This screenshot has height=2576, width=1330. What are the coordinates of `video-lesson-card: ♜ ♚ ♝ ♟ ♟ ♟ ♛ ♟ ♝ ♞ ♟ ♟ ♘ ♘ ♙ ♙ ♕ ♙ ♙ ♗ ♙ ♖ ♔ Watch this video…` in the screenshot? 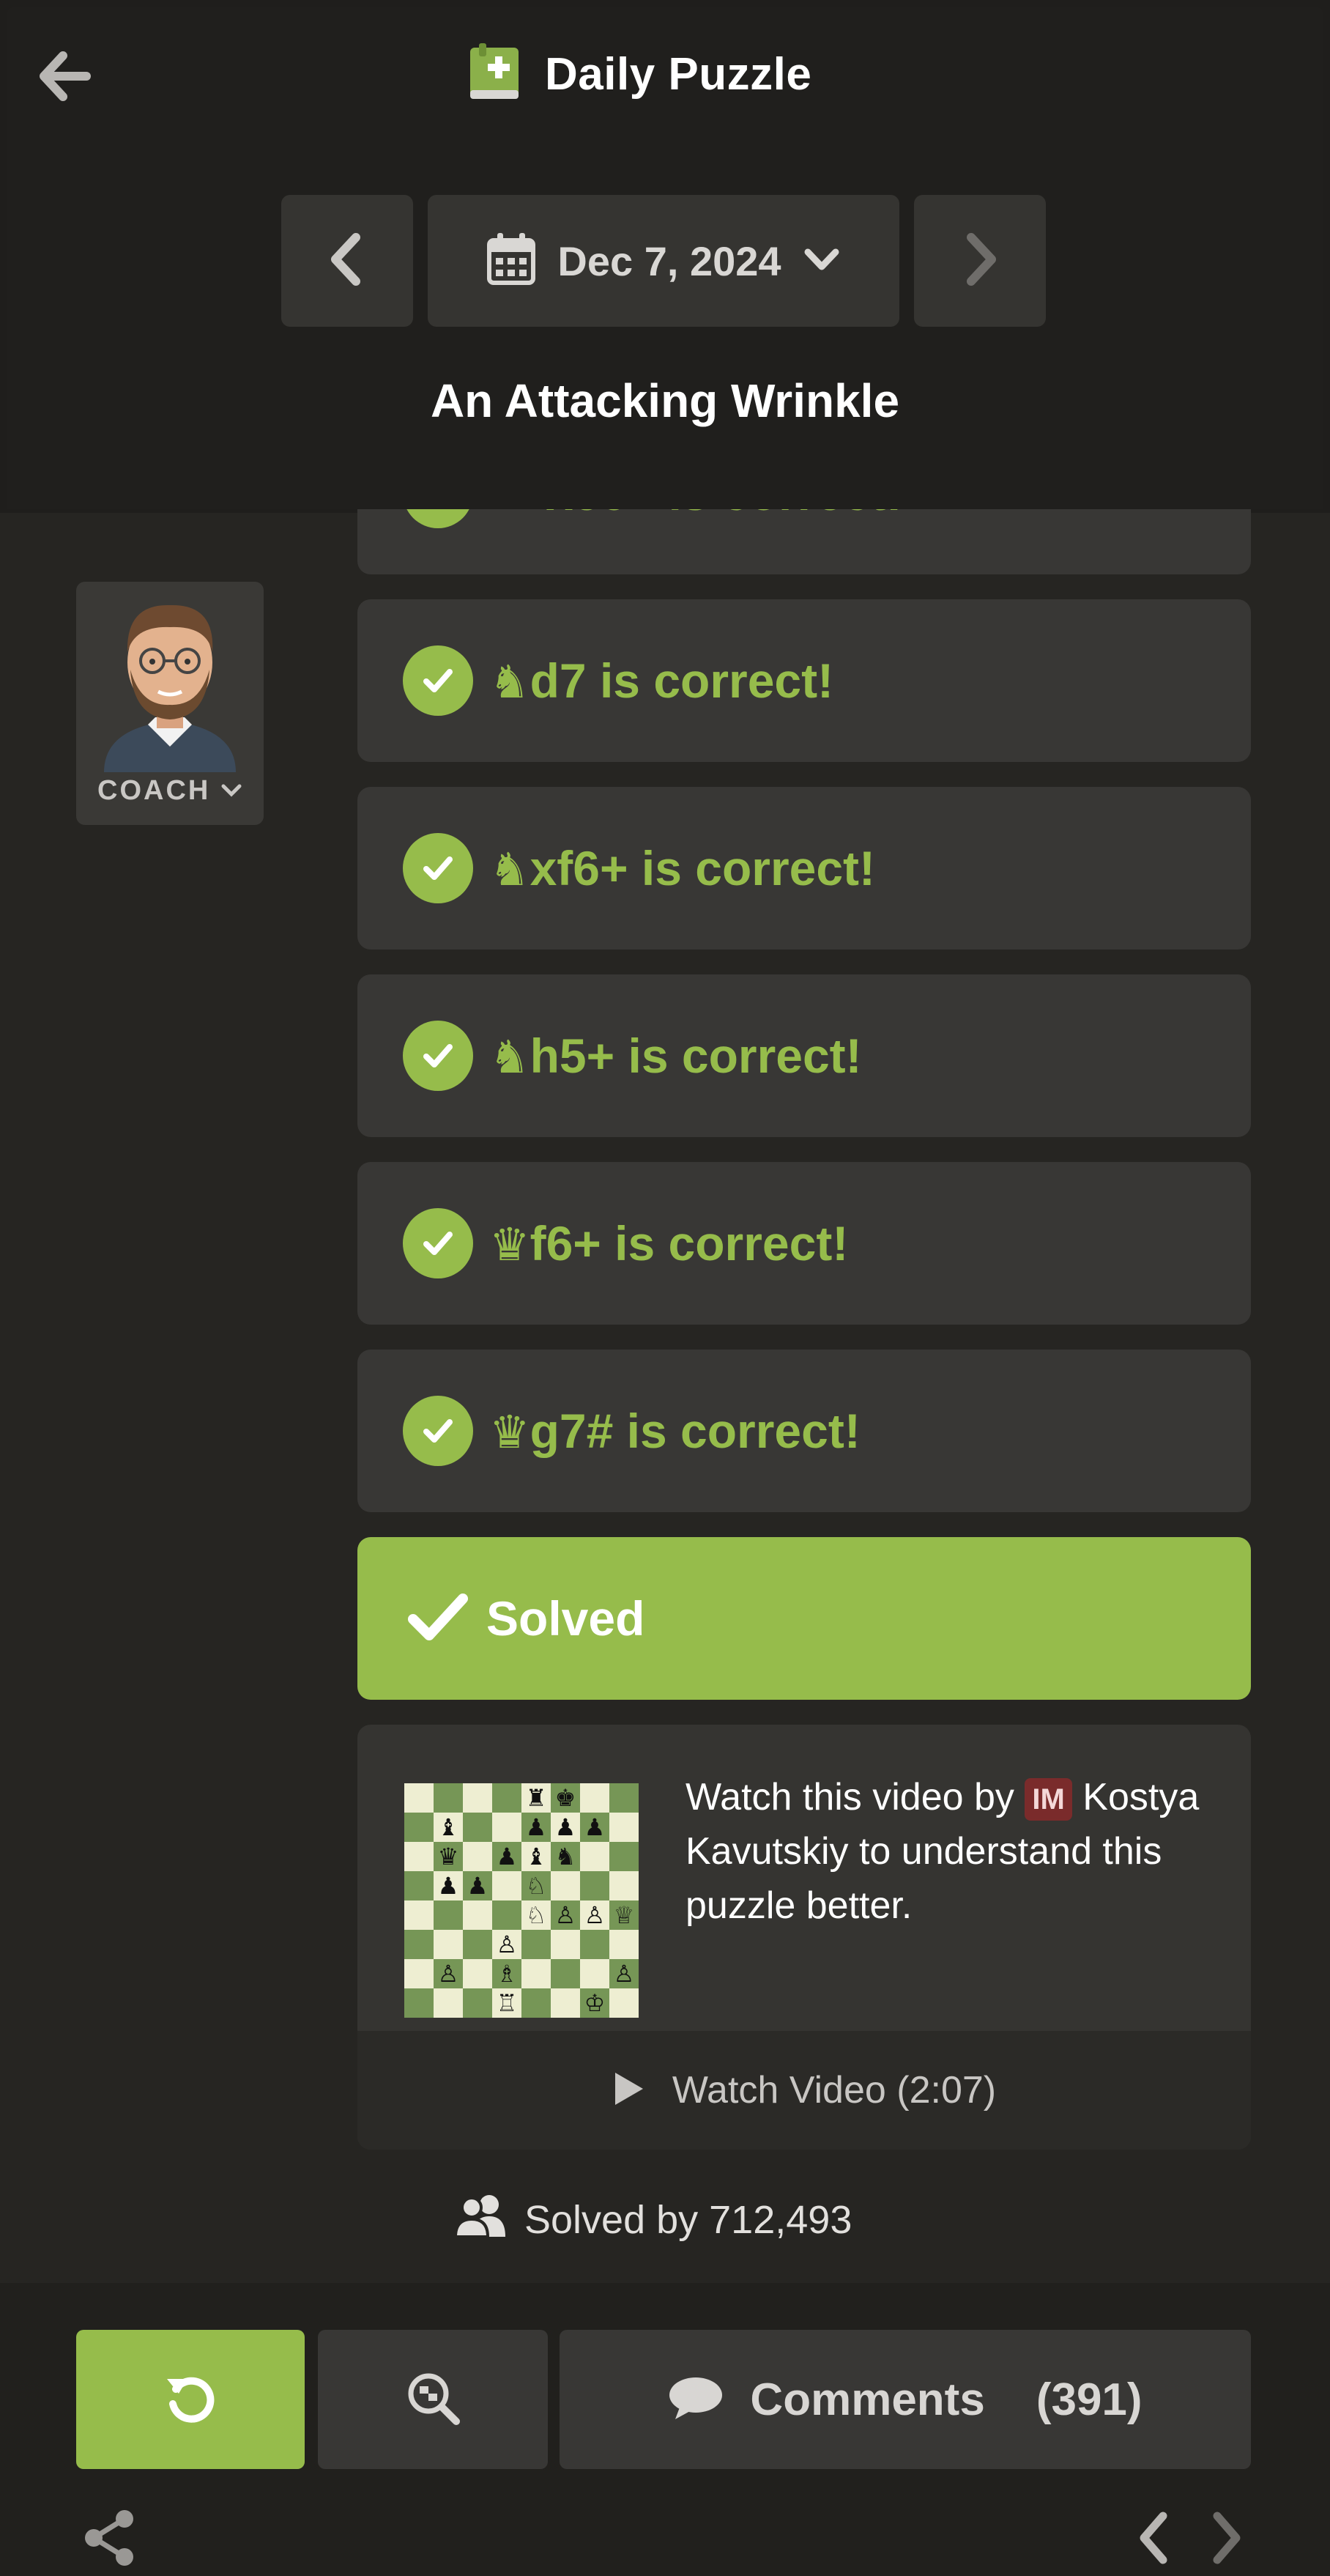 It's located at (804, 1937).